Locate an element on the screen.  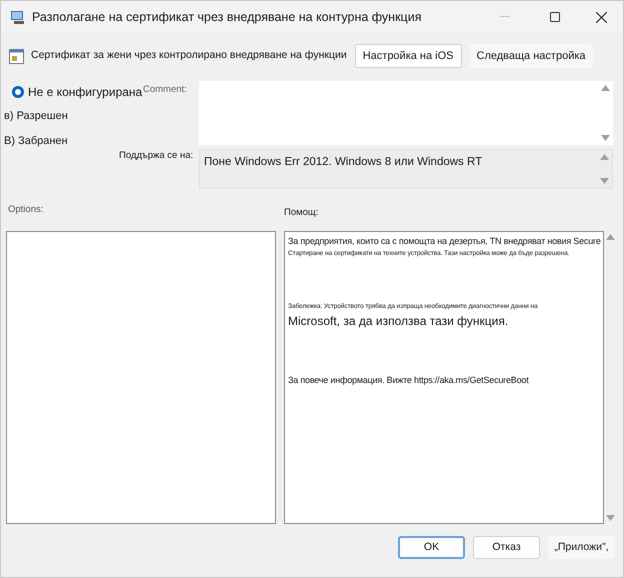
maximize-icon is located at coordinates (555, 17).